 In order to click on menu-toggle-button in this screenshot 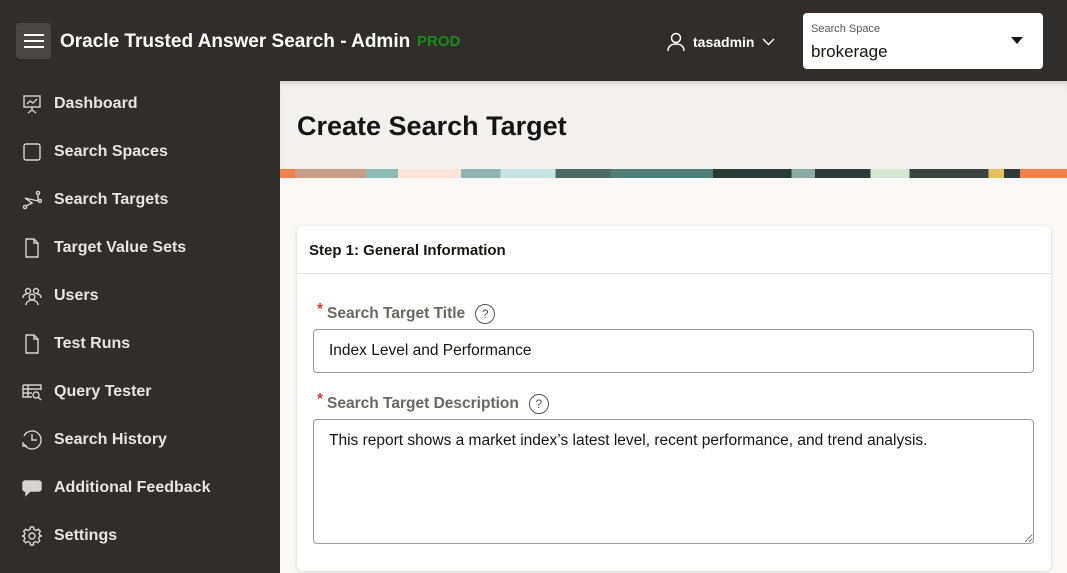, I will do `click(33, 41)`.